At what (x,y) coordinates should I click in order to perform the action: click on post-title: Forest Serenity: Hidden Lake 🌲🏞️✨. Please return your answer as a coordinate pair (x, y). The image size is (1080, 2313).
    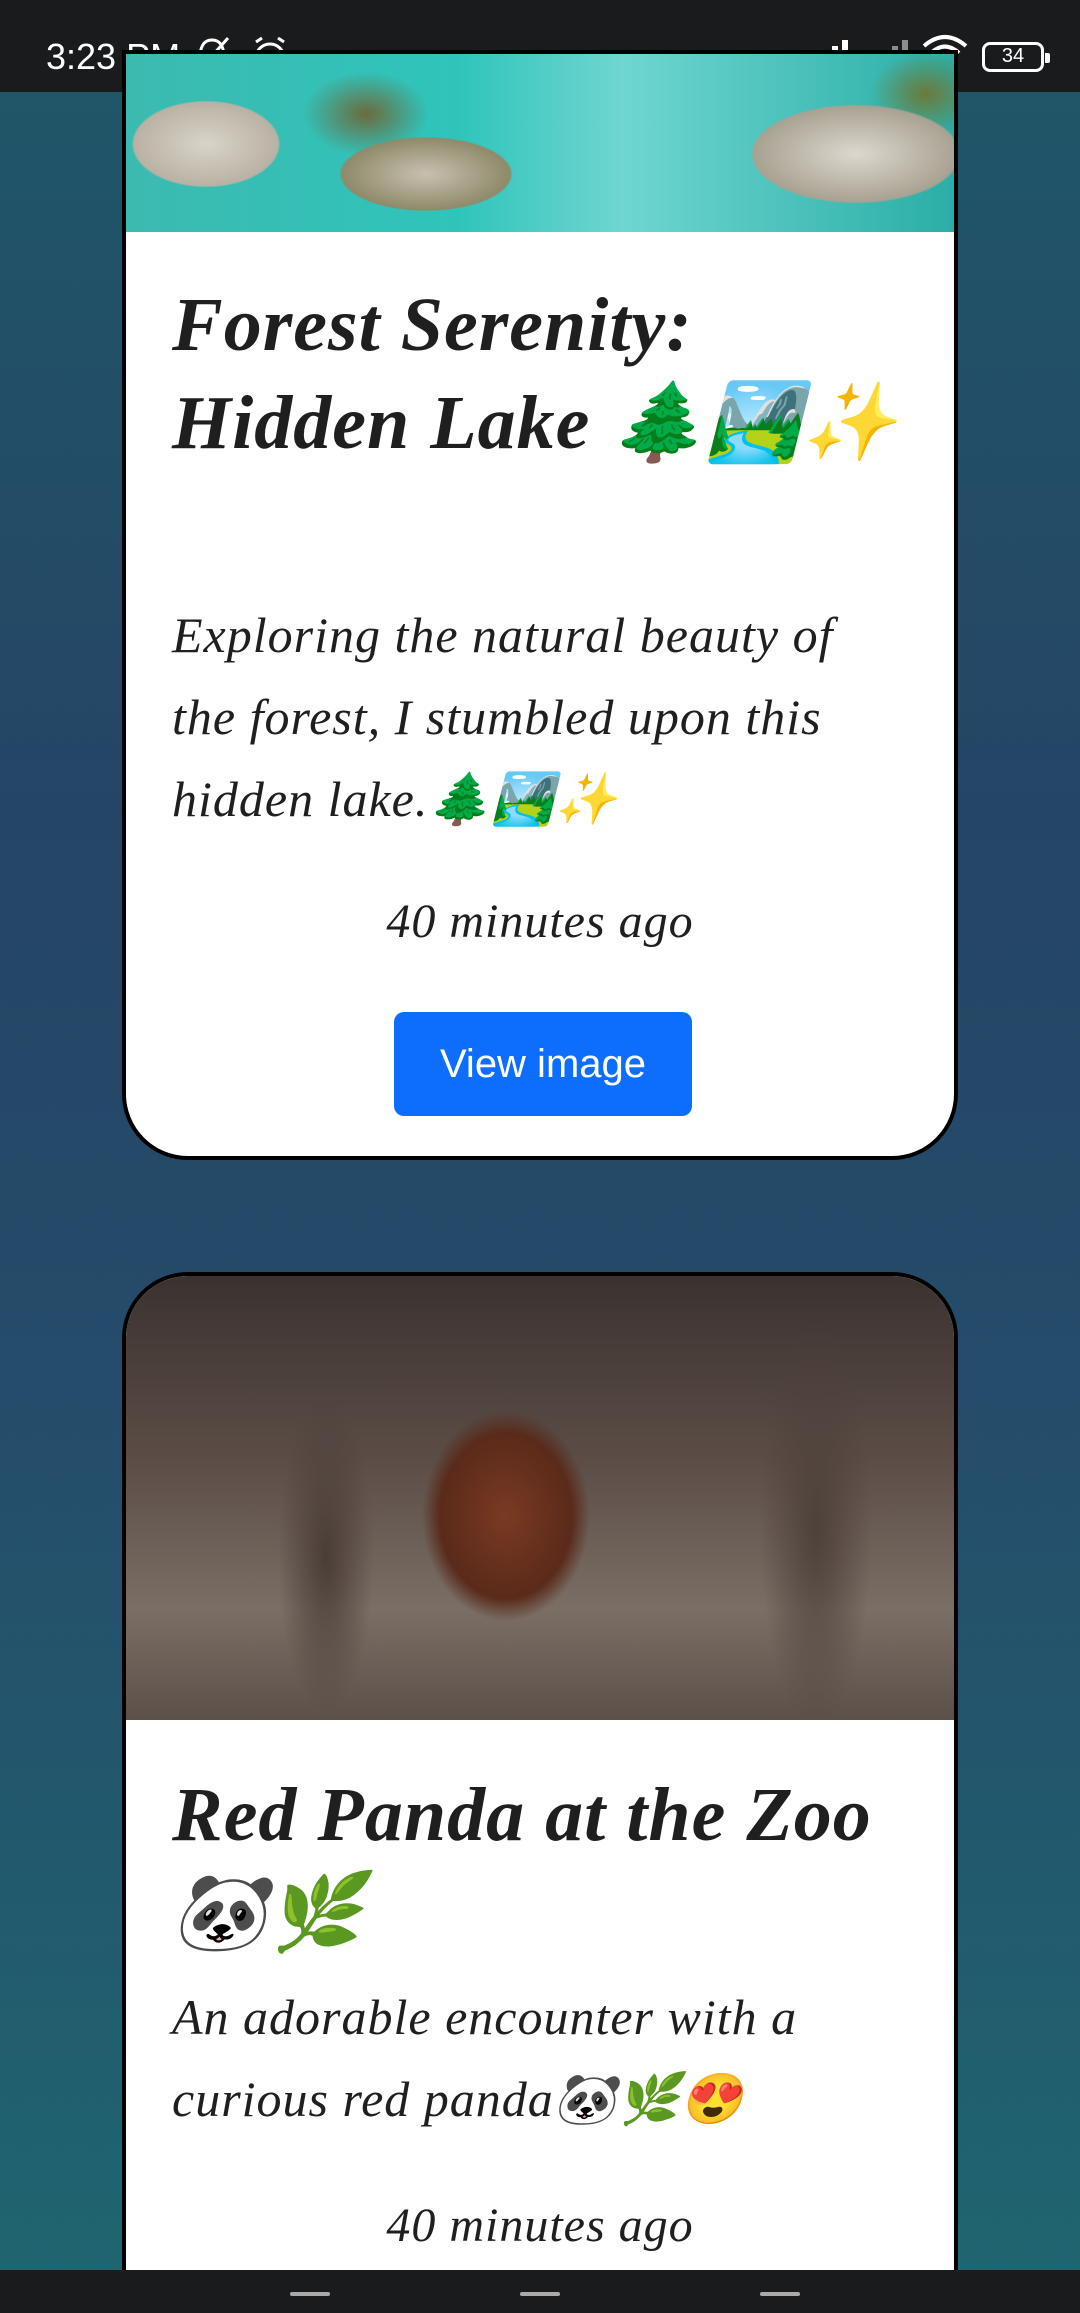
    Looking at the image, I should click on (535, 374).